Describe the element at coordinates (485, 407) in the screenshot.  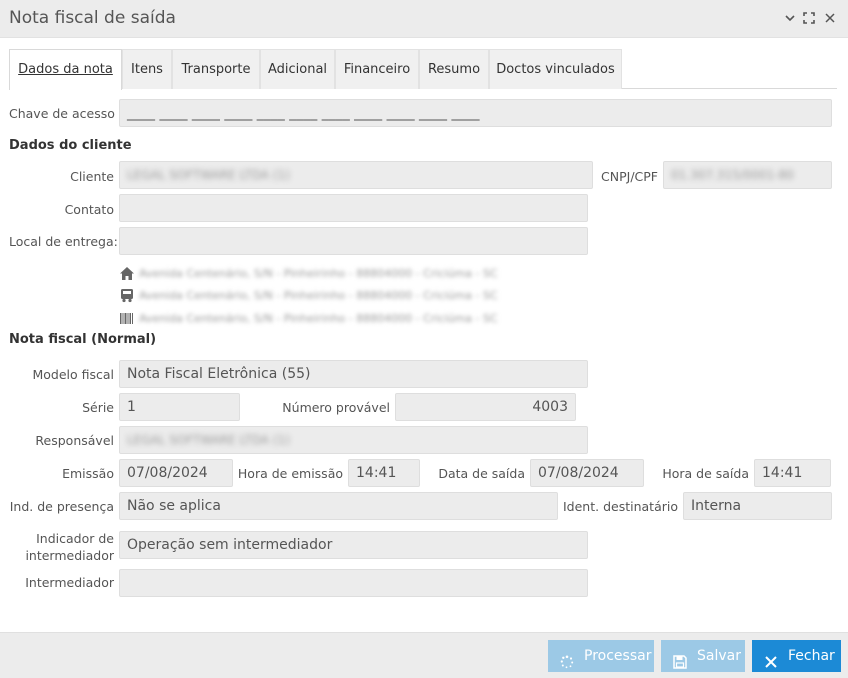
I see `numero-provavel-field: 4003` at that location.